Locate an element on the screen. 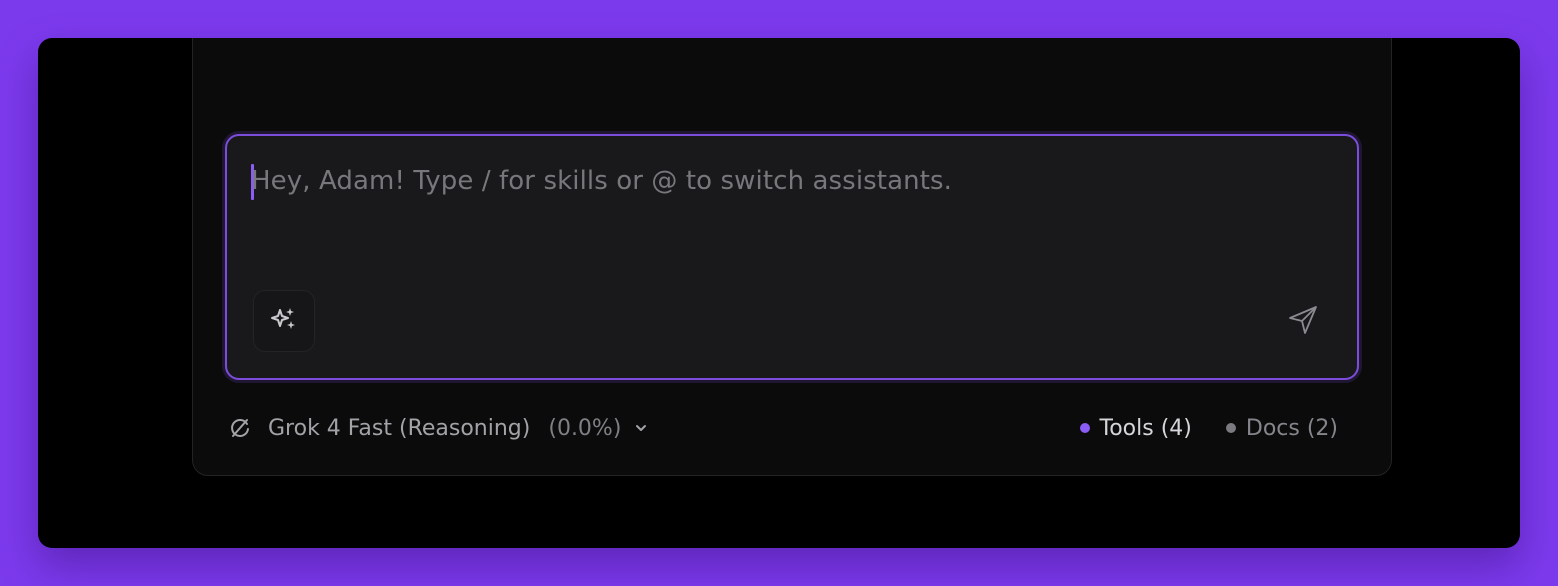 This screenshot has width=1558, height=586. tools-status-dot is located at coordinates (1084, 428).